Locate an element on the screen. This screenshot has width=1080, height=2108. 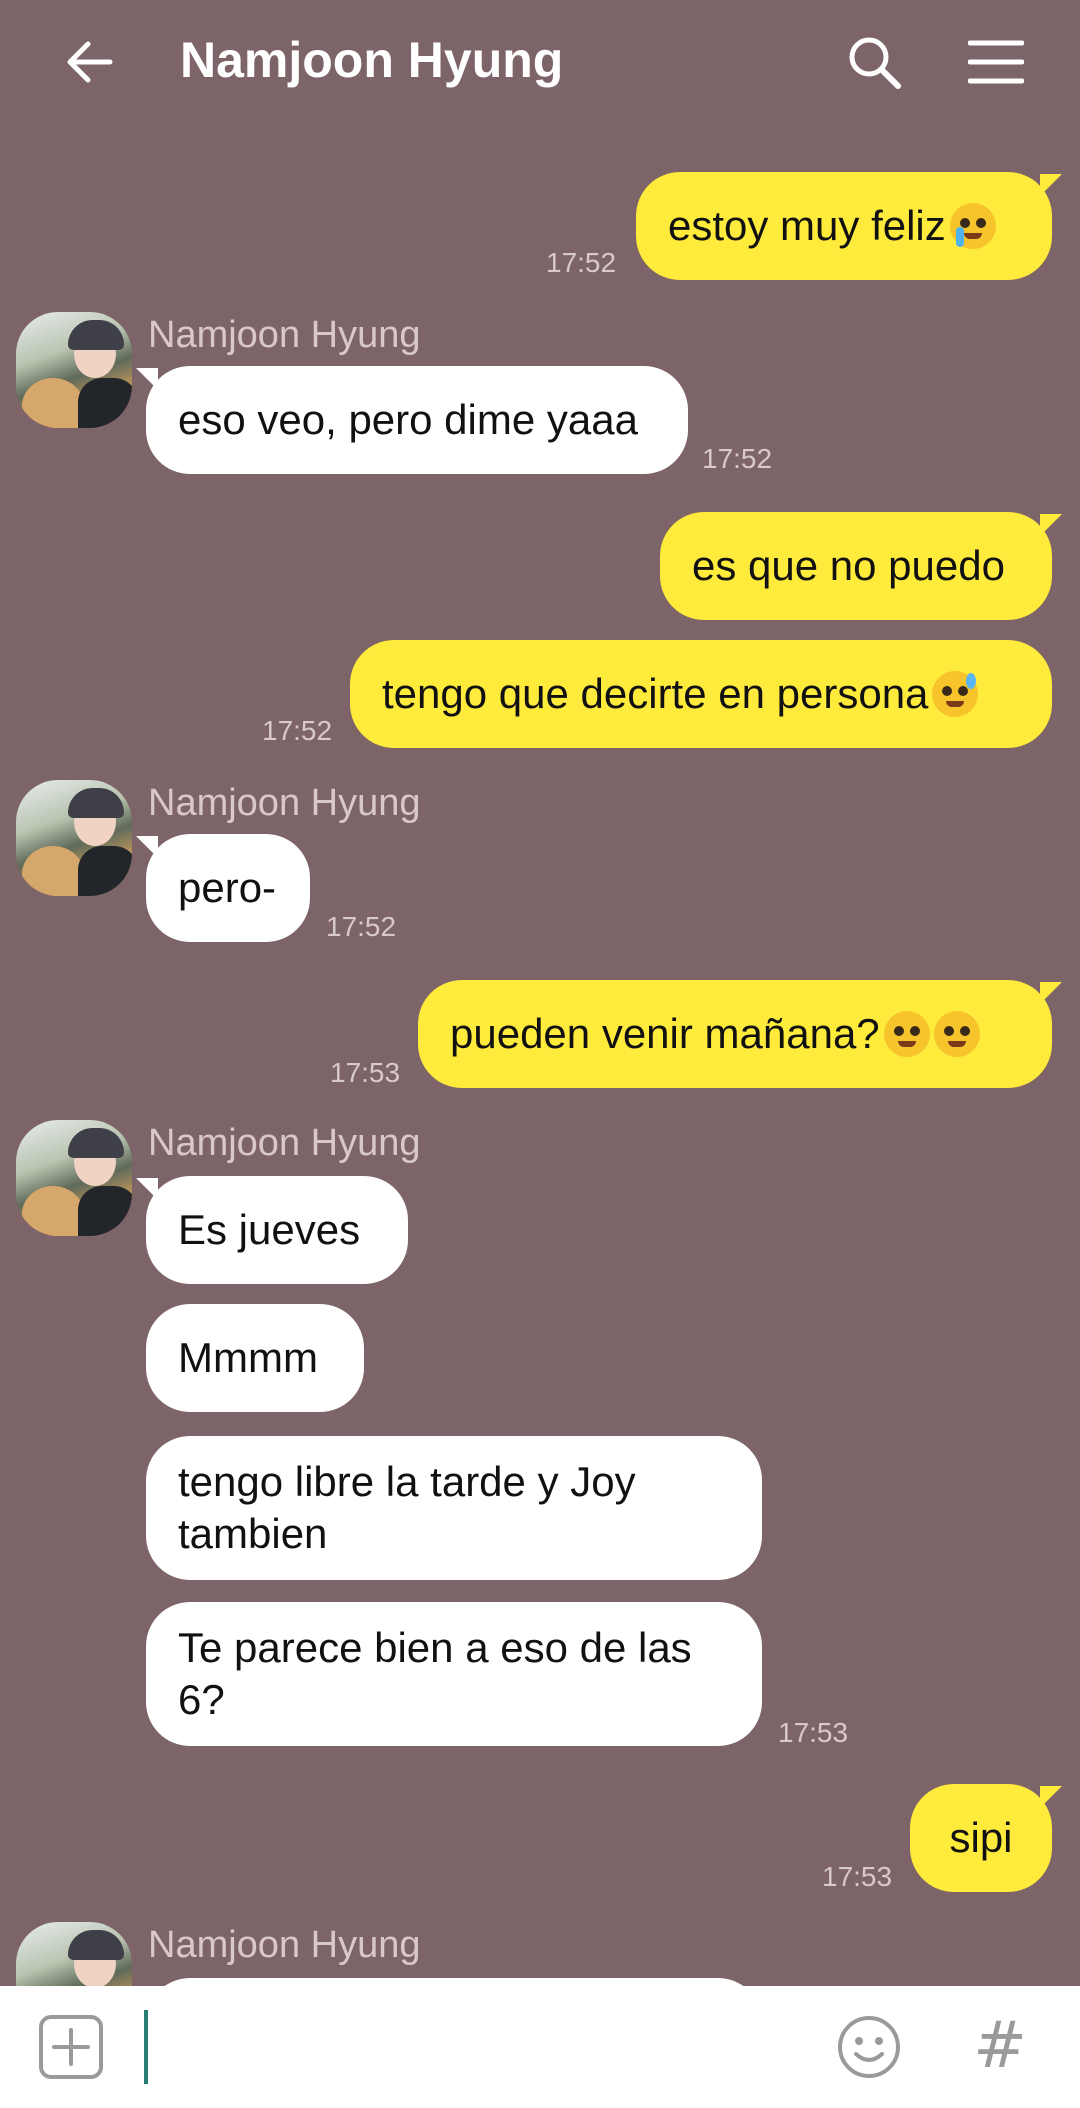
my-message-bubble: sipi is located at coordinates (981, 1838).